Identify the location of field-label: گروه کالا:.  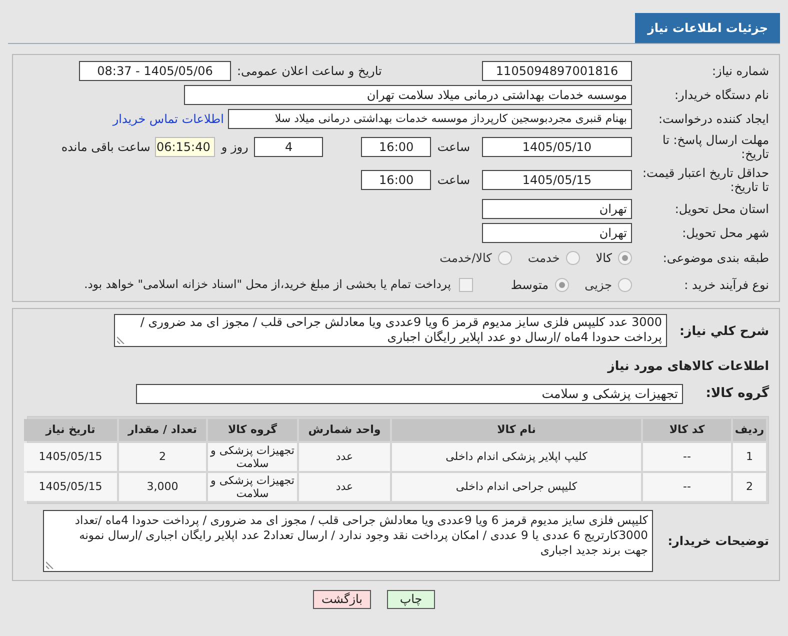
(736, 393).